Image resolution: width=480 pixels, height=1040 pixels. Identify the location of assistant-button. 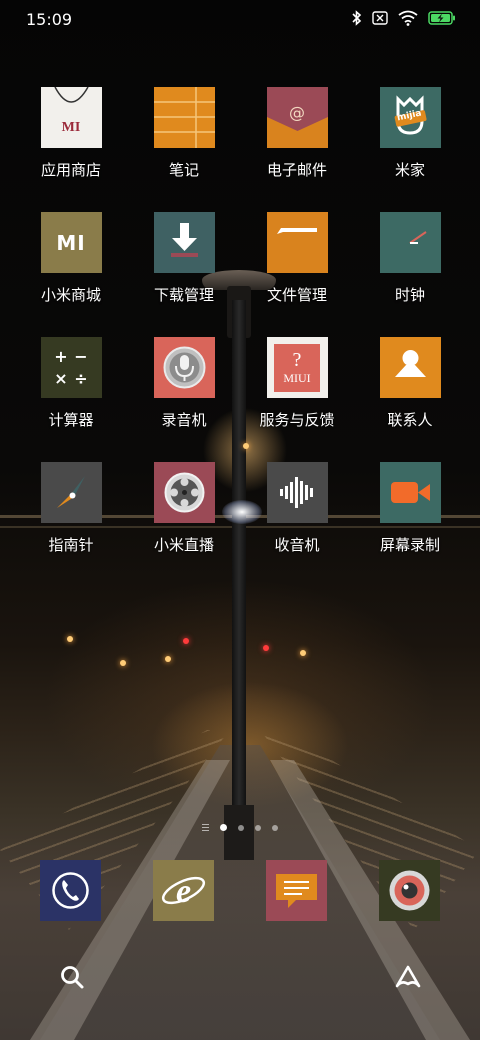
(408, 977).